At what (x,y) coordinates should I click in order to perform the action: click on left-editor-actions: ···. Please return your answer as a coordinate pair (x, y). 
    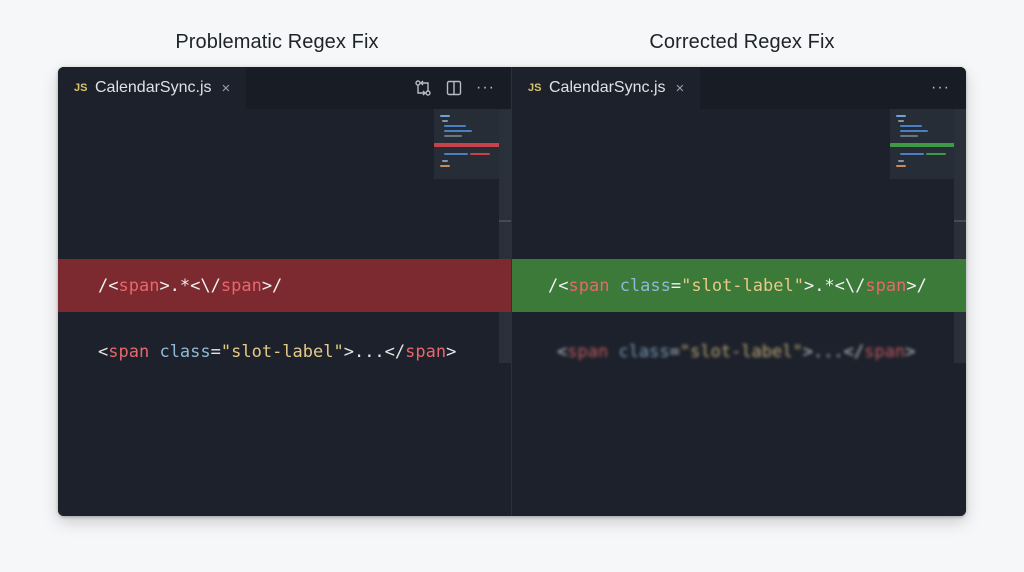
    Looking at the image, I should click on (447, 88).